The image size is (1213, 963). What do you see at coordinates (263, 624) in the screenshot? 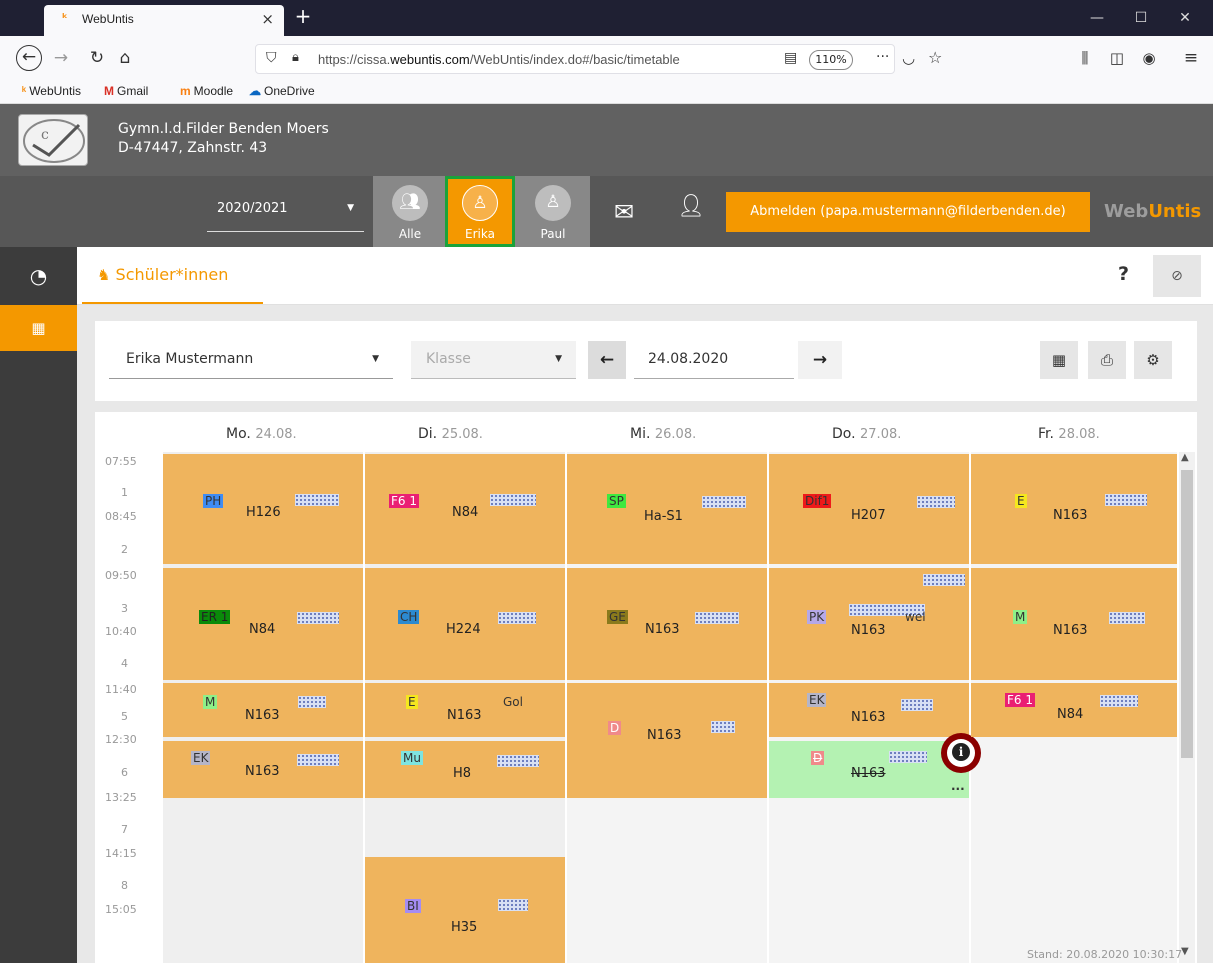
I see `lesson-mo-er: ER 1 N84` at bounding box center [263, 624].